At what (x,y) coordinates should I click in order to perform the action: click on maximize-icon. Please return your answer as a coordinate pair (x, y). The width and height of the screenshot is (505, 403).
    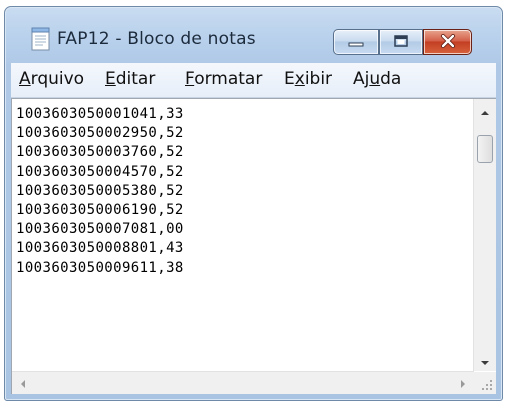
    Looking at the image, I should click on (401, 42).